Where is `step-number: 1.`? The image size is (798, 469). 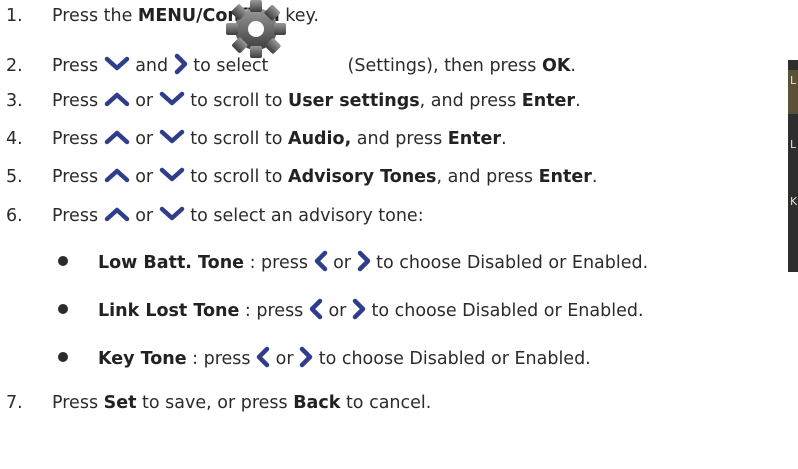
step-number: 1. is located at coordinates (14, 16).